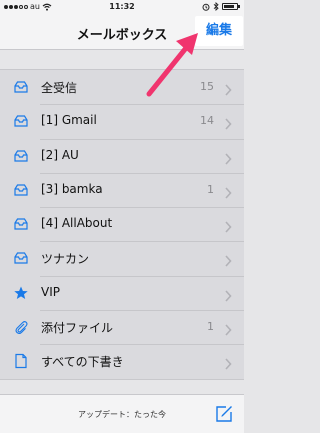 The width and height of the screenshot is (320, 433). I want to click on mailbox-row: ツナカン, so click(122, 258).